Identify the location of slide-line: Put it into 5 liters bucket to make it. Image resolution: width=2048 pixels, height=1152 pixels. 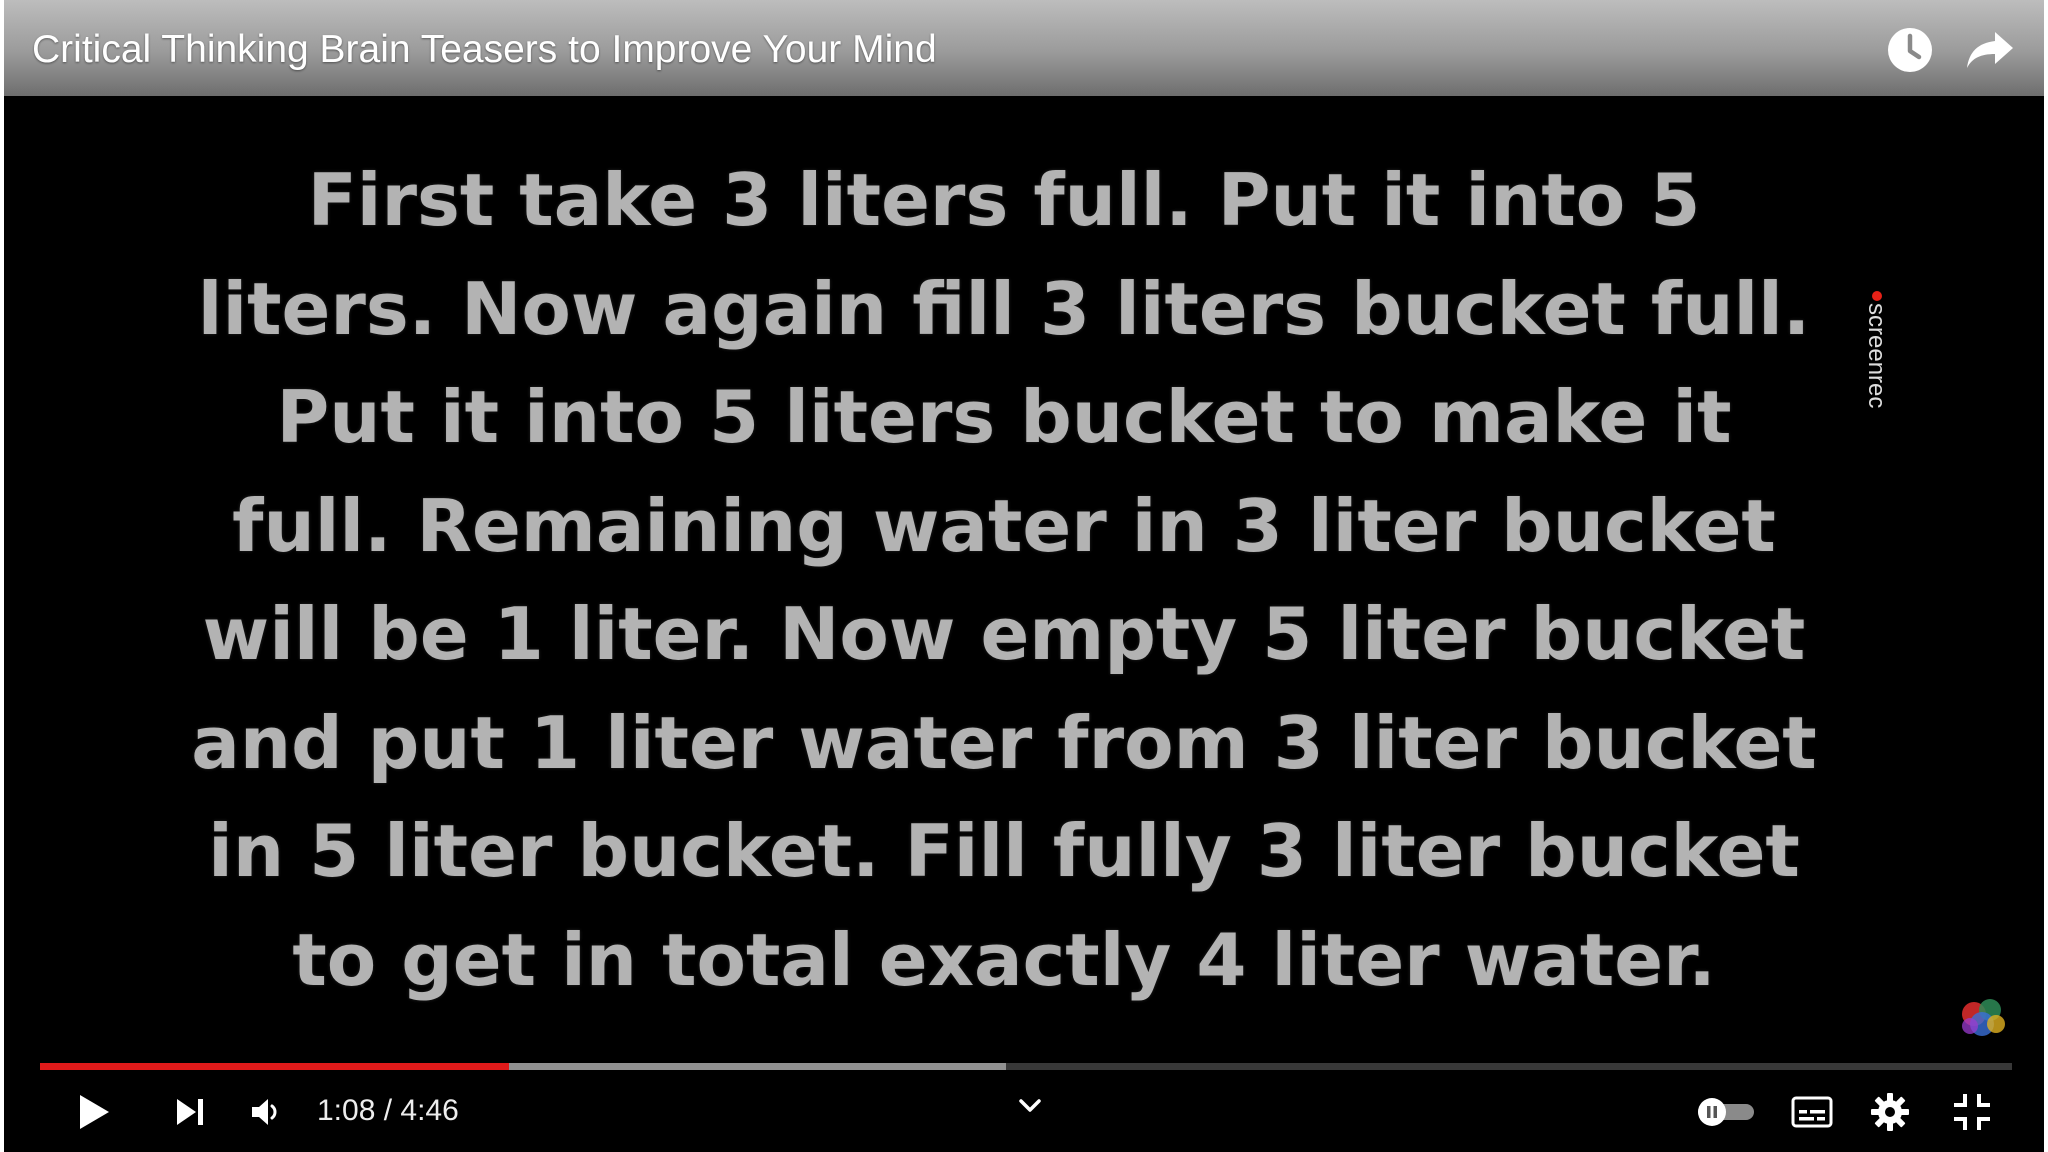
(1004, 417).